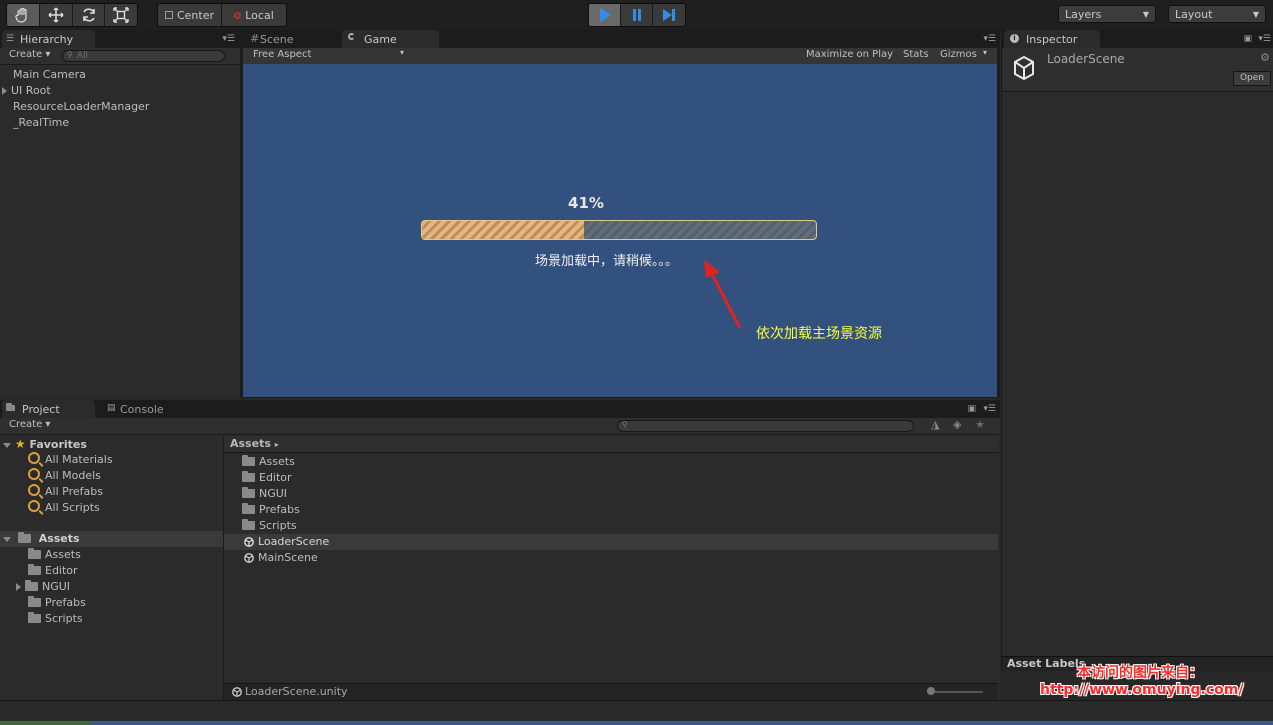 This screenshot has width=1273, height=725. Describe the element at coordinates (625, 424) in the screenshot. I see `search-icon: ⚲` at that location.